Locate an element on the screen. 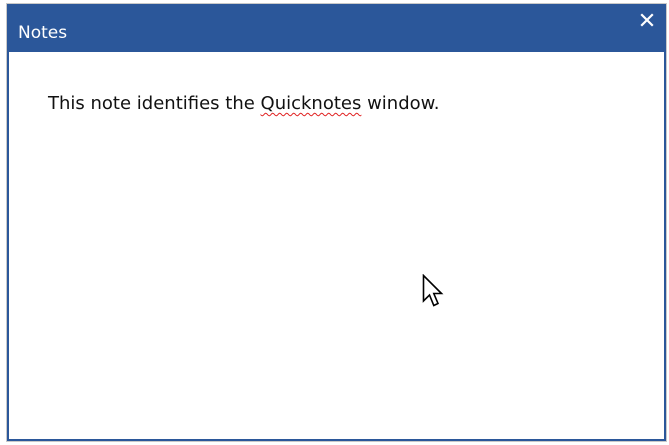  note-text-start: This note identifies the is located at coordinates (154, 103).